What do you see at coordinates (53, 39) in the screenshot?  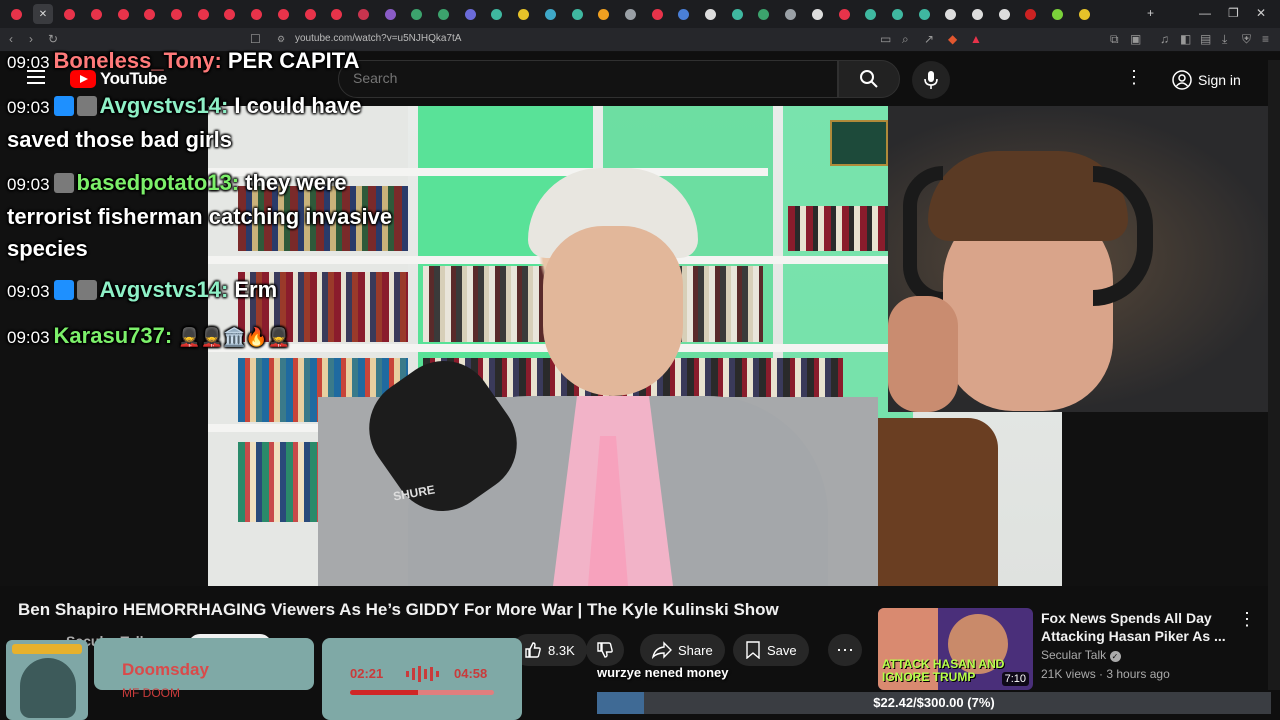 I see `reload-icon: ↻` at bounding box center [53, 39].